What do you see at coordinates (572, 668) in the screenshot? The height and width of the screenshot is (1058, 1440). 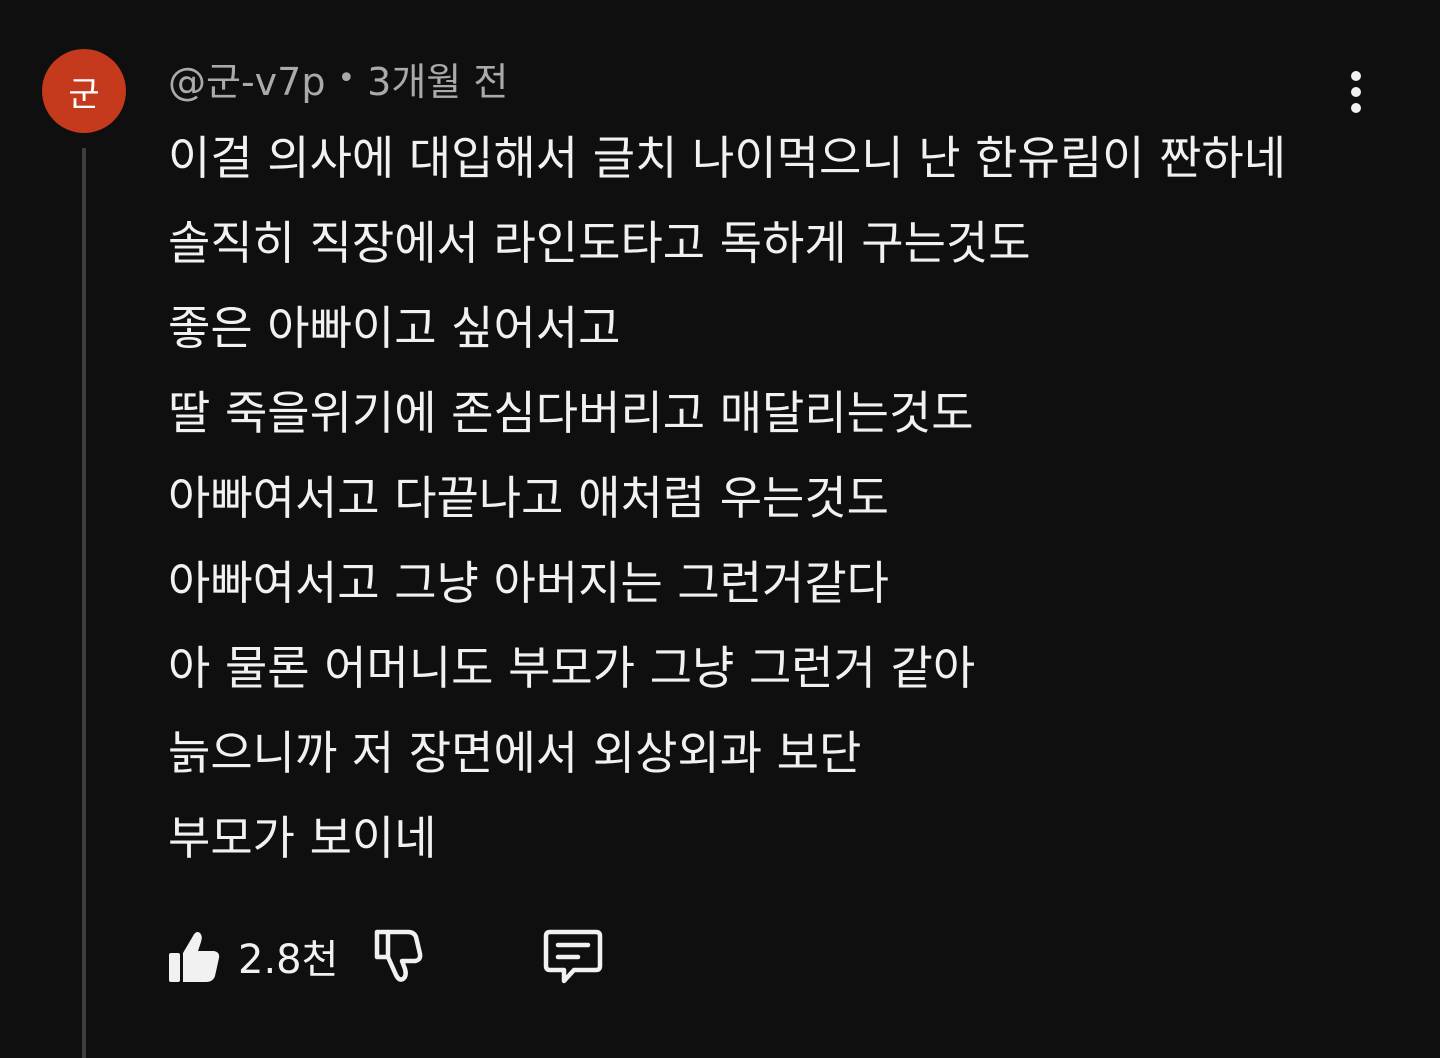 I see `comment-line: 아 물론 어머니도 부모가 그냥 그런거 같아` at bounding box center [572, 668].